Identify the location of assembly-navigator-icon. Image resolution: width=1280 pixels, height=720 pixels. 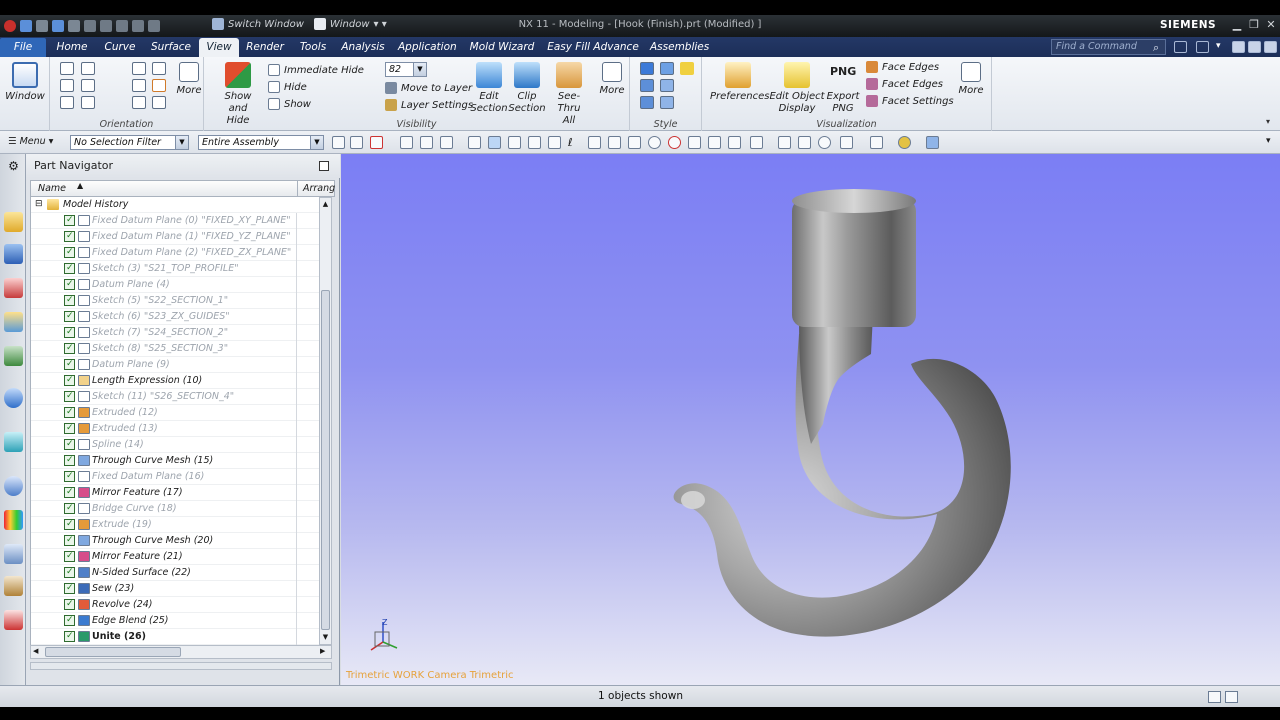
(13, 222).